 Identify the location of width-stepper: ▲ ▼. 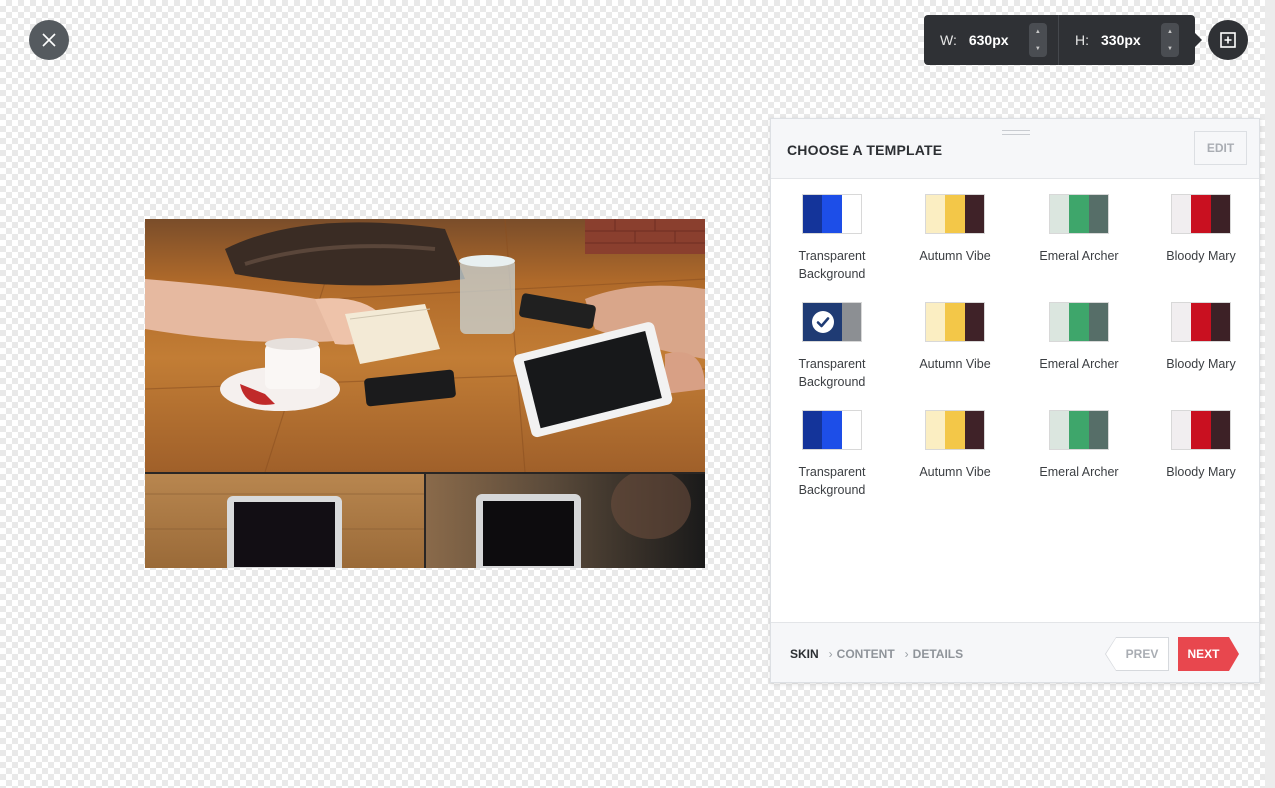
(1037, 40).